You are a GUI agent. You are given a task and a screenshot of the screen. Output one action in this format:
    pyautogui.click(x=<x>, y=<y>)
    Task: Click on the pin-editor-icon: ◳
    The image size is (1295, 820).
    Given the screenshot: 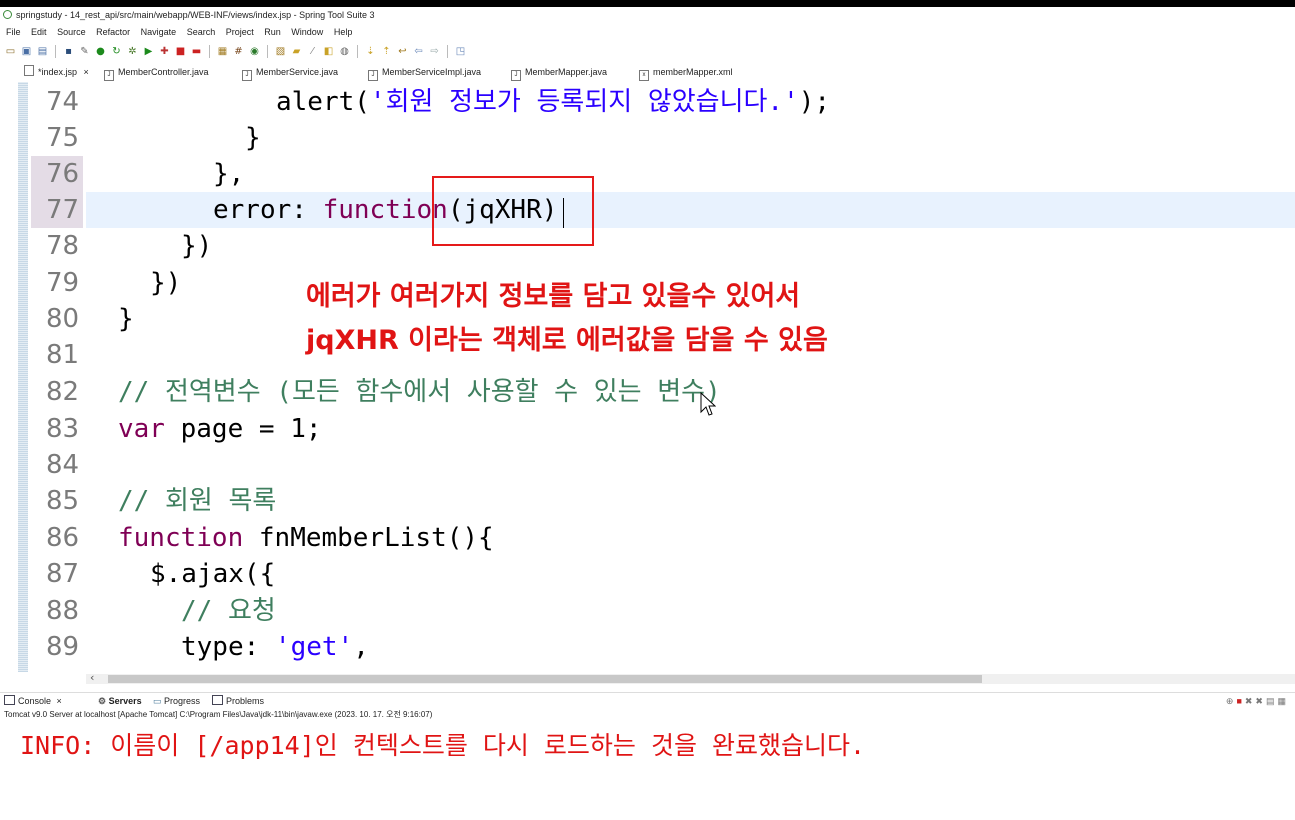 What is the action you would take?
    pyautogui.click(x=460, y=51)
    